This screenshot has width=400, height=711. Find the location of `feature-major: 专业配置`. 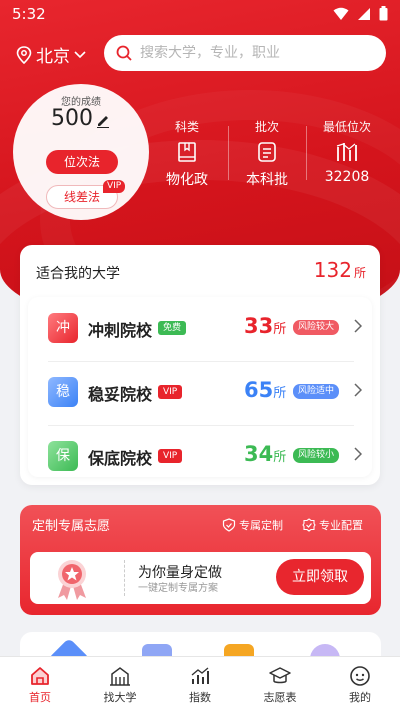

feature-major: 专业配置 is located at coordinates (332, 525).